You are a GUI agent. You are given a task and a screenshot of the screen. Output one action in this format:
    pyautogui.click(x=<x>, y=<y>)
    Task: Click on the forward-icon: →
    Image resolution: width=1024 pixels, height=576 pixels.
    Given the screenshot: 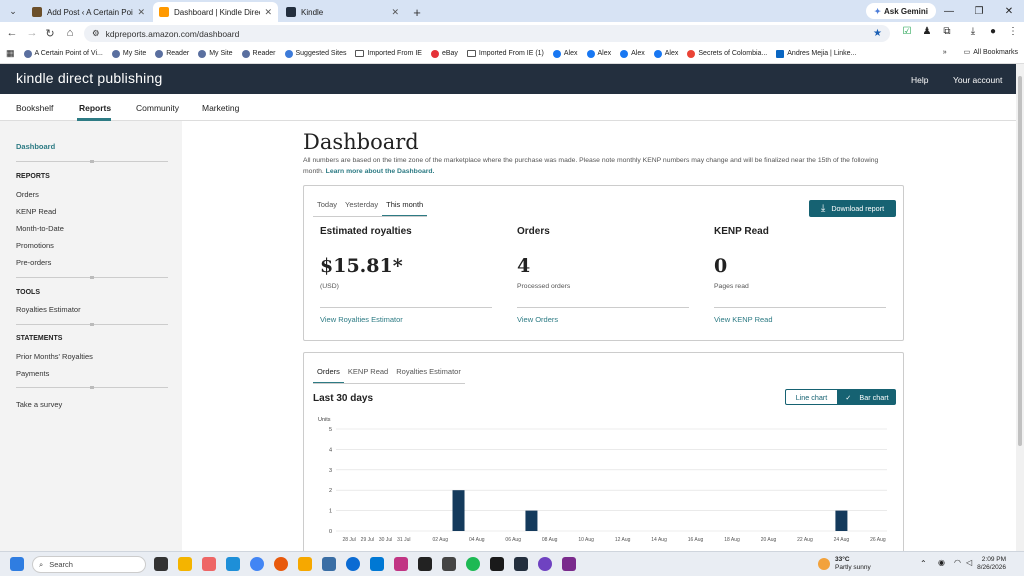 What is the action you would take?
    pyautogui.click(x=32, y=33)
    